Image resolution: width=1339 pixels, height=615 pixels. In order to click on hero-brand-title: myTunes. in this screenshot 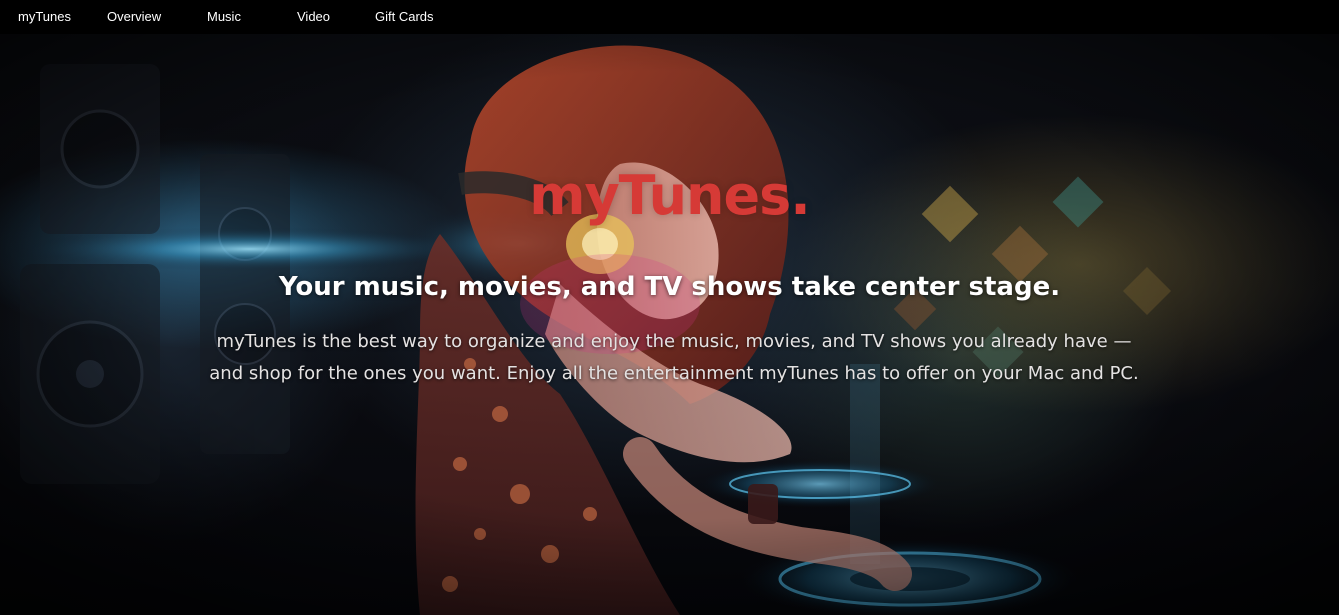, I will do `click(670, 195)`.